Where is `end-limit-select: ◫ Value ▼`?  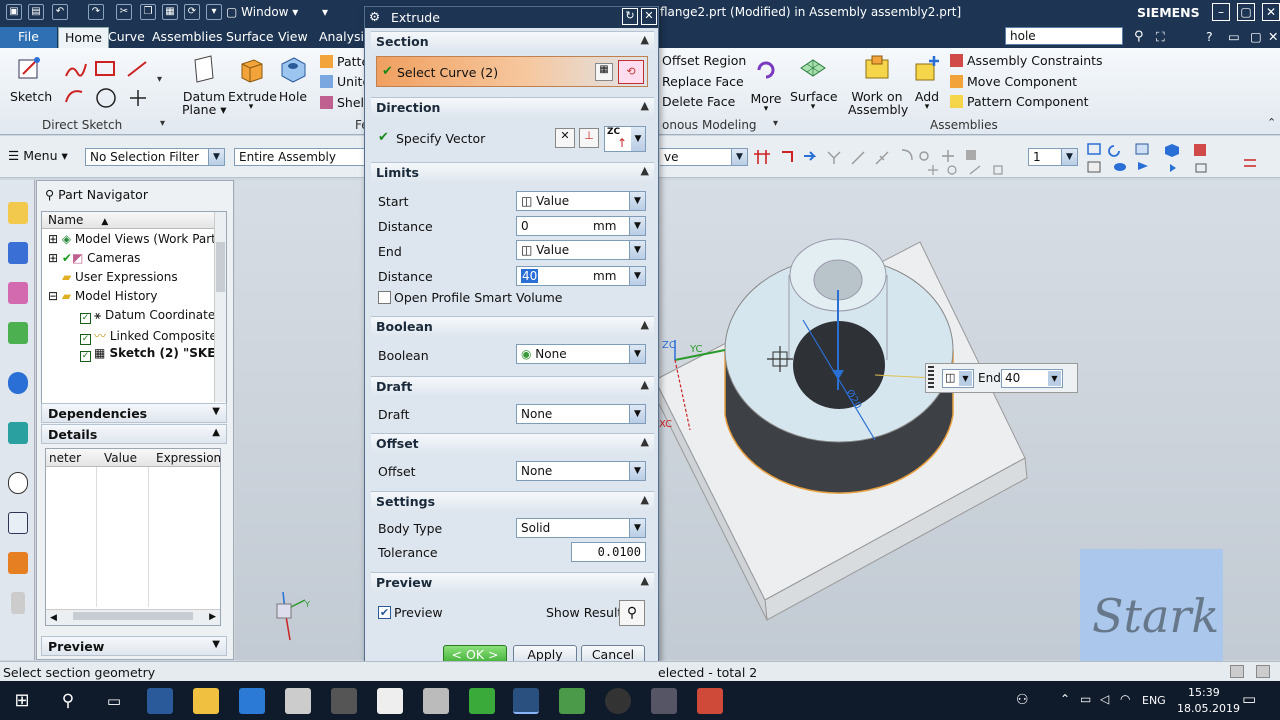
end-limit-select: ◫ Value ▼ is located at coordinates (581, 250).